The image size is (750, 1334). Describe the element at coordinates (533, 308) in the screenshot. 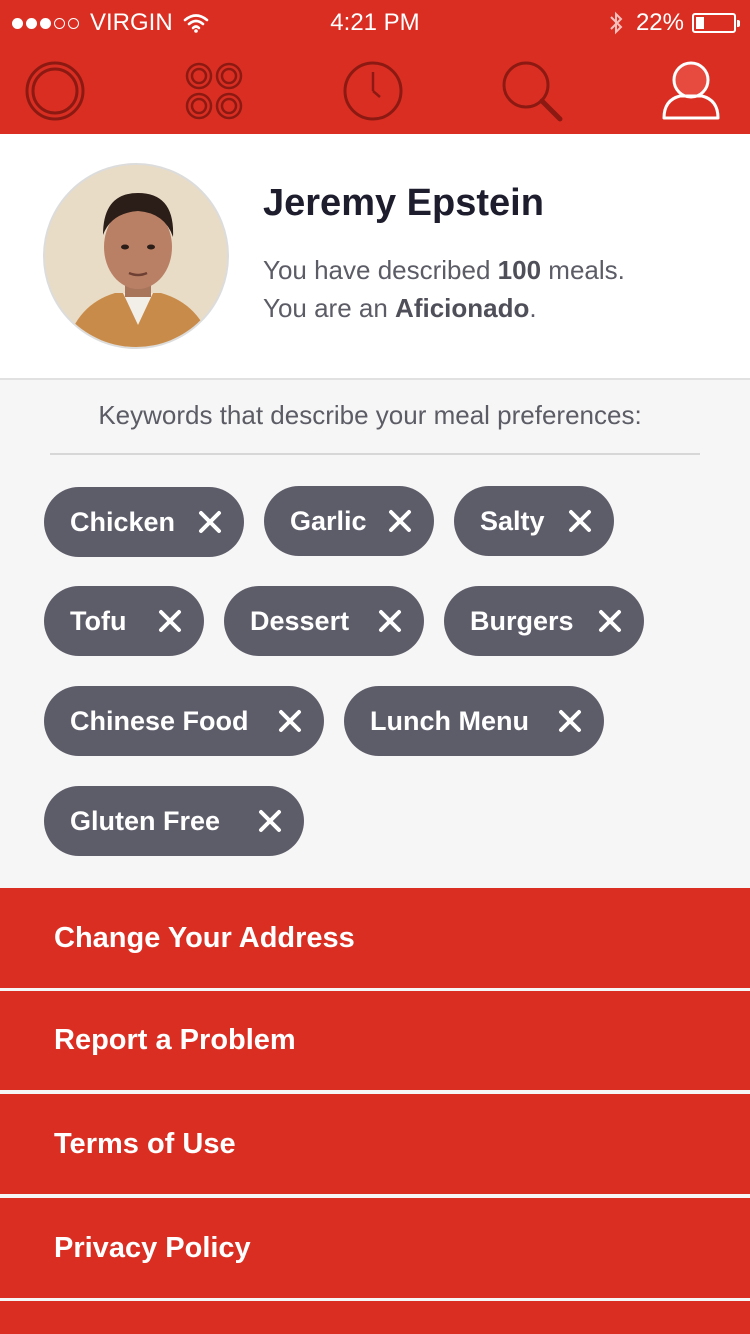

I see `user-level-suffix: .` at that location.